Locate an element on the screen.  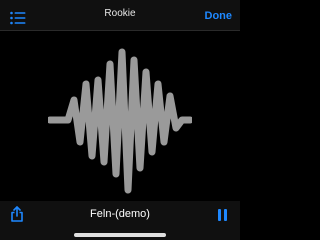
recording-title: Rookie is located at coordinates (120, 13).